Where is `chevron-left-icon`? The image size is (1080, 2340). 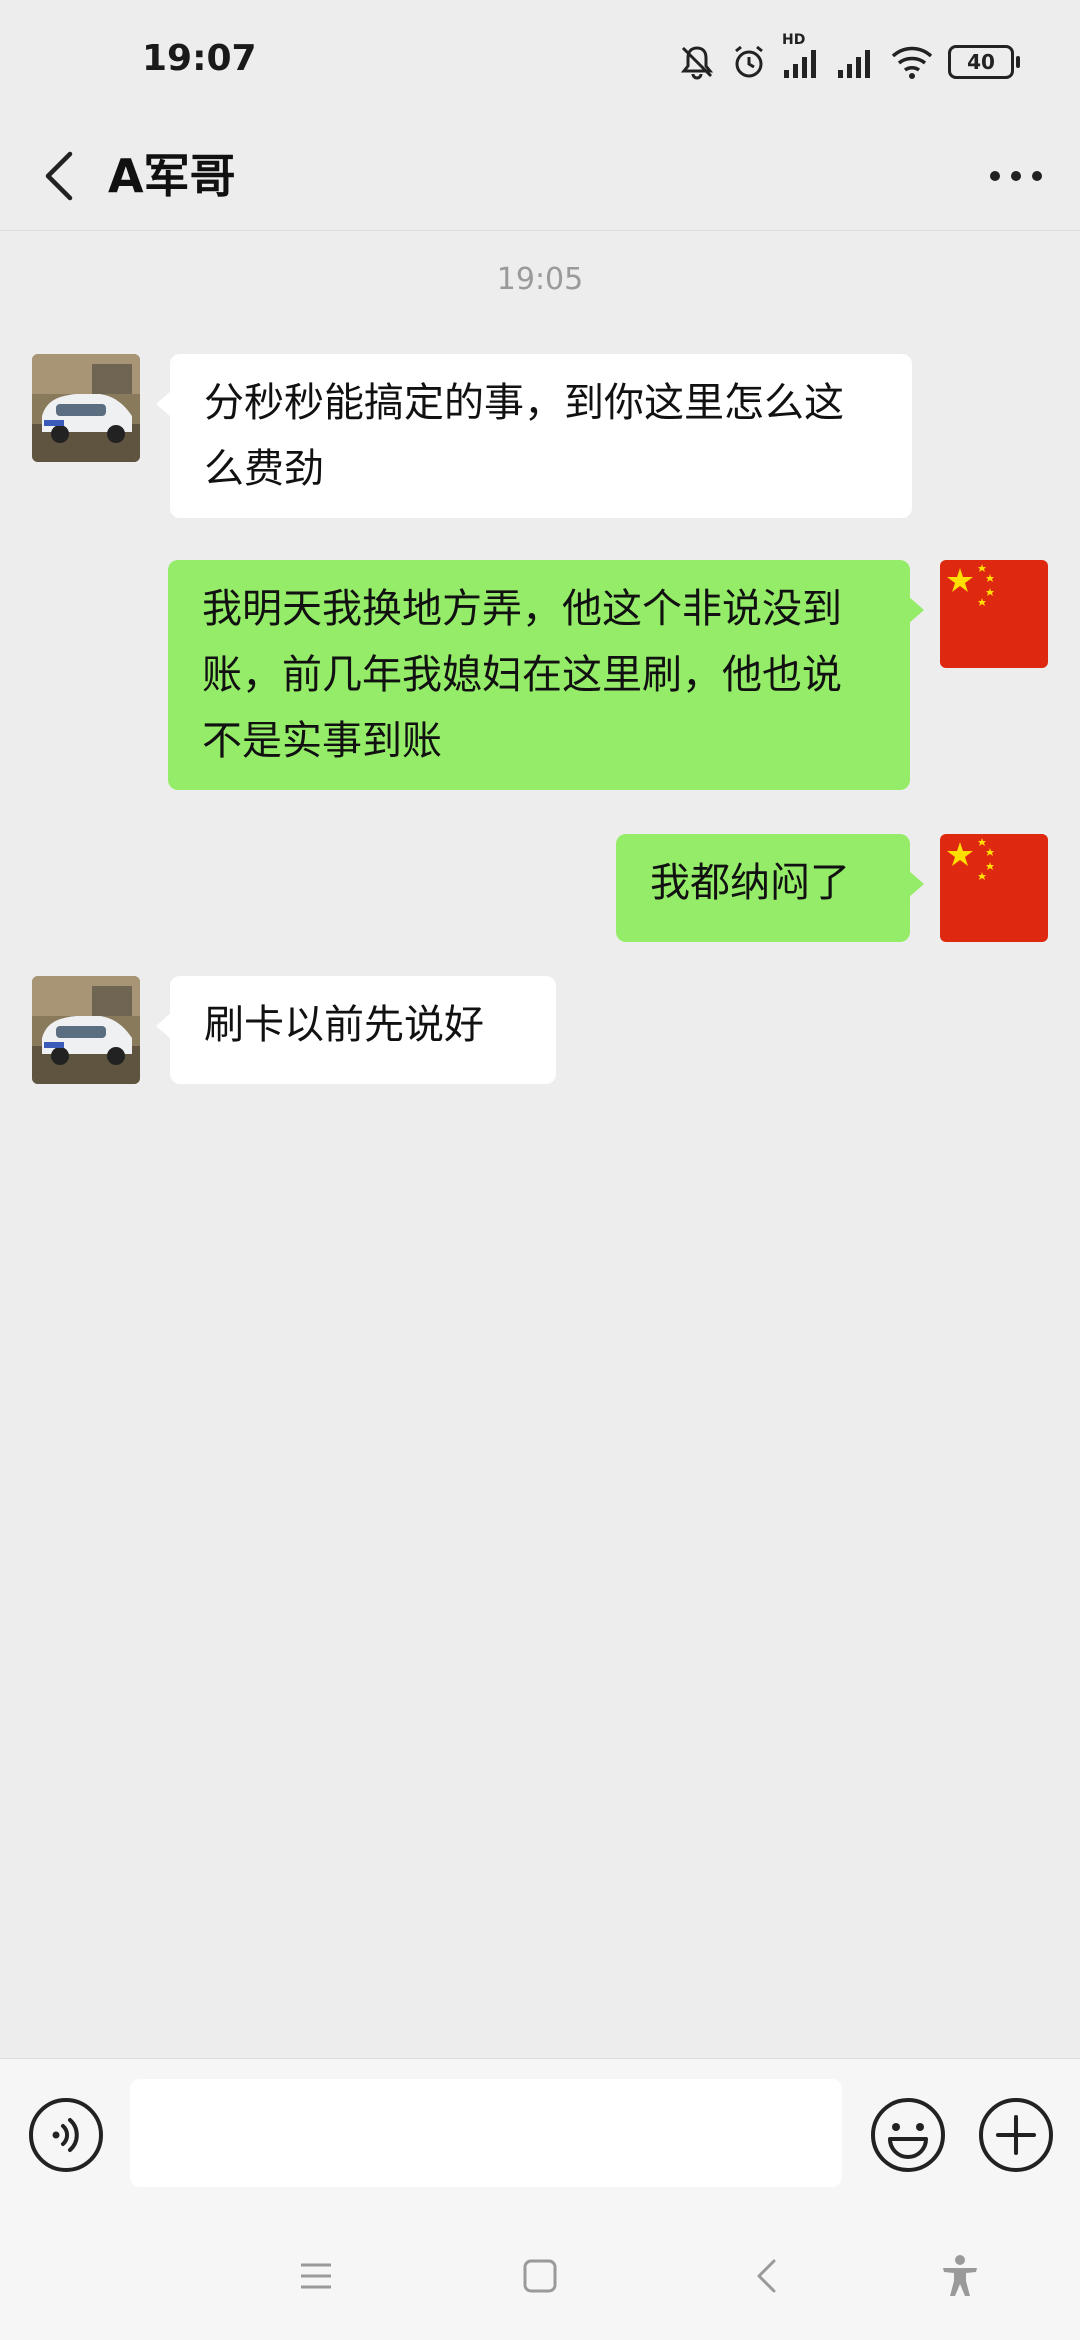
chevron-left-icon is located at coordinates (59, 176).